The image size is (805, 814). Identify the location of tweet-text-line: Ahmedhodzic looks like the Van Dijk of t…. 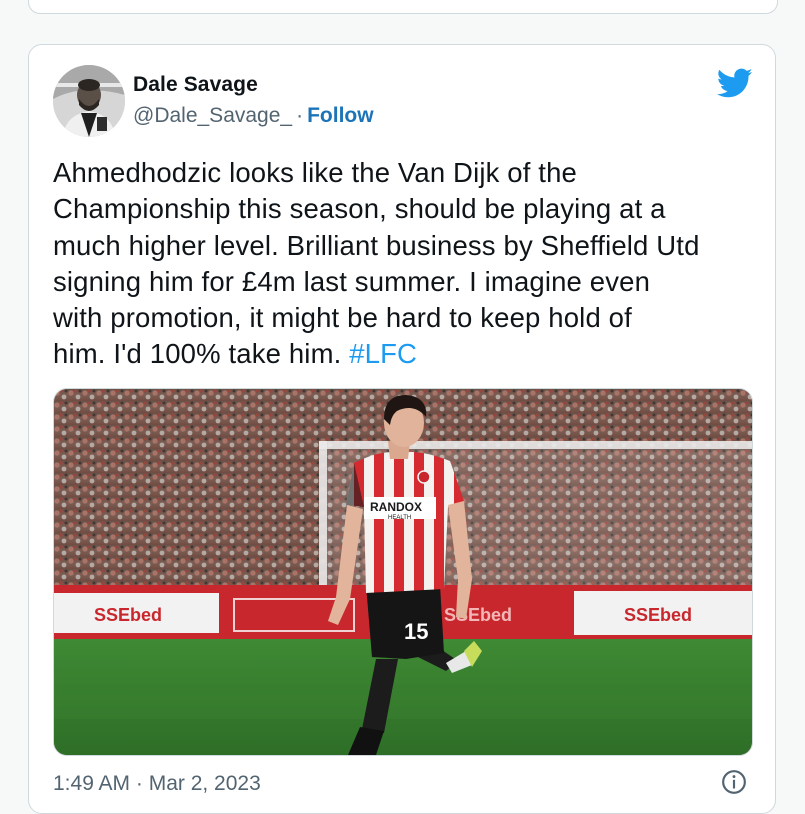
(315, 172).